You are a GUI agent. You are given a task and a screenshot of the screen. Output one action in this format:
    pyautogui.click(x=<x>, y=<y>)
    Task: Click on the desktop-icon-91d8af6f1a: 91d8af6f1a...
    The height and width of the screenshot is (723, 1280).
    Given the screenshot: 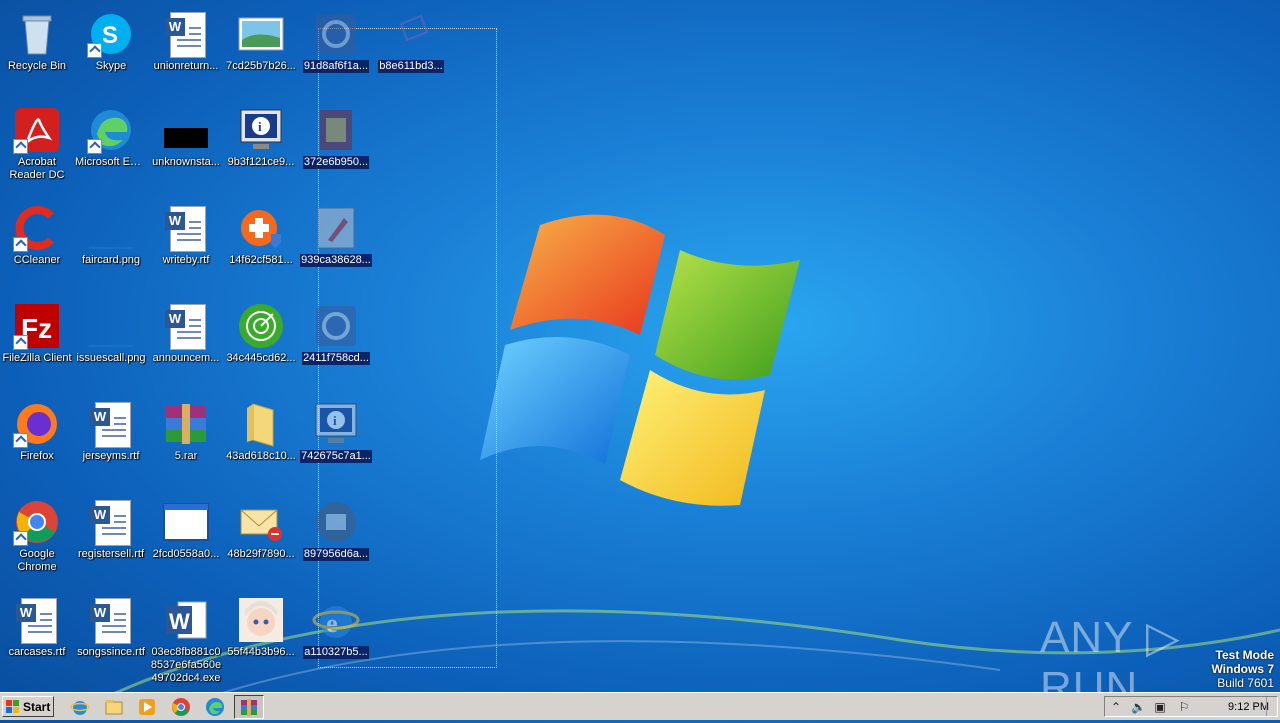 What is the action you would take?
    pyautogui.click(x=336, y=42)
    